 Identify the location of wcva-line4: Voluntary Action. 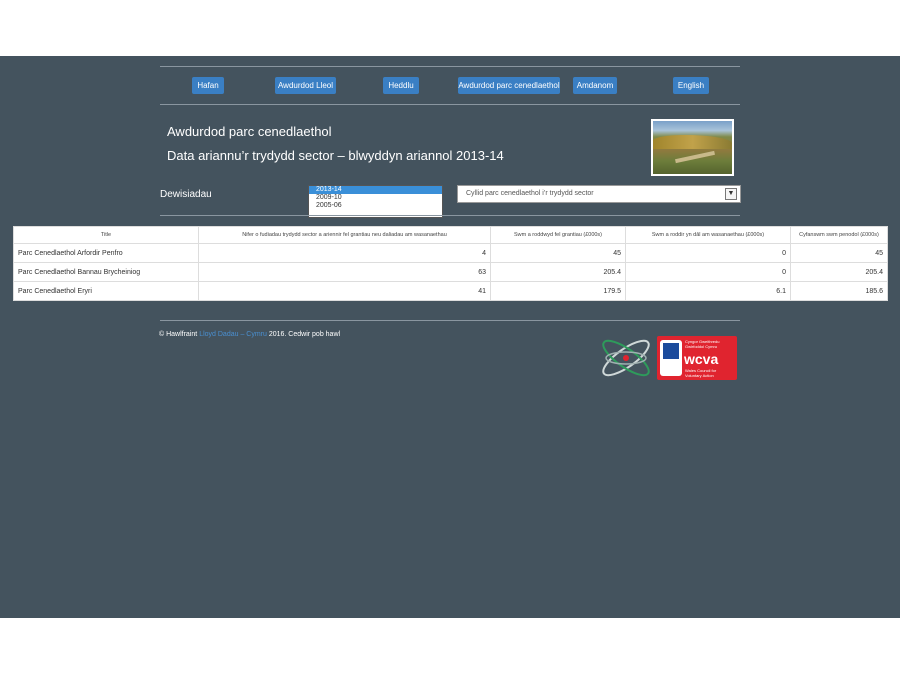
(699, 375).